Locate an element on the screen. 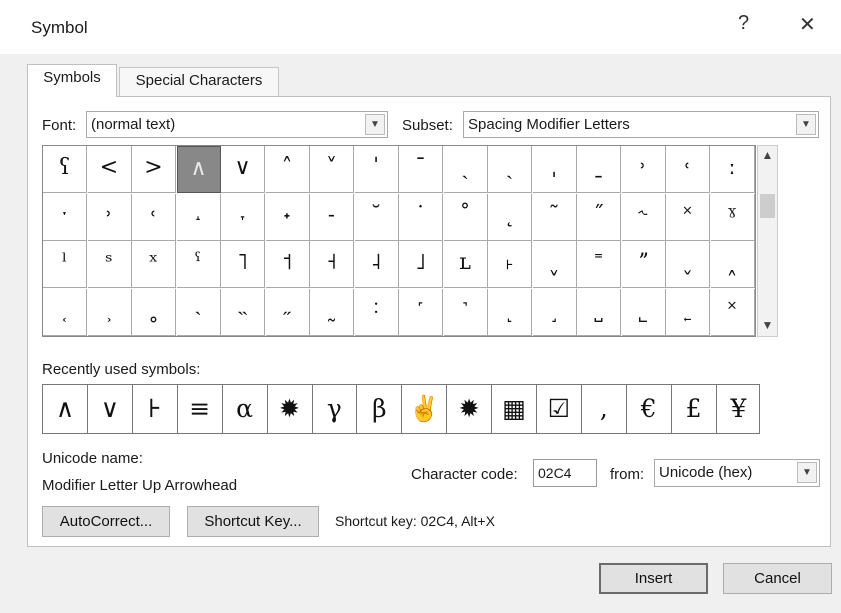  symbol-cell: ˜ is located at coordinates (554, 217).